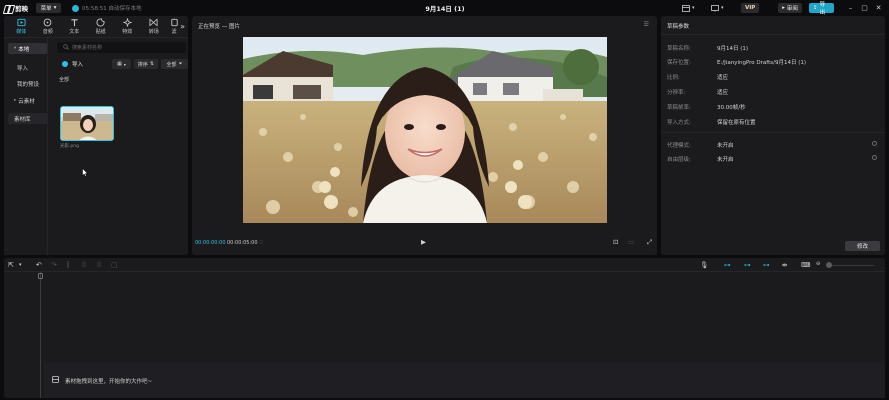 This screenshot has width=889, height=400. What do you see at coordinates (715, 8) in the screenshot?
I see `screen-icon` at bounding box center [715, 8].